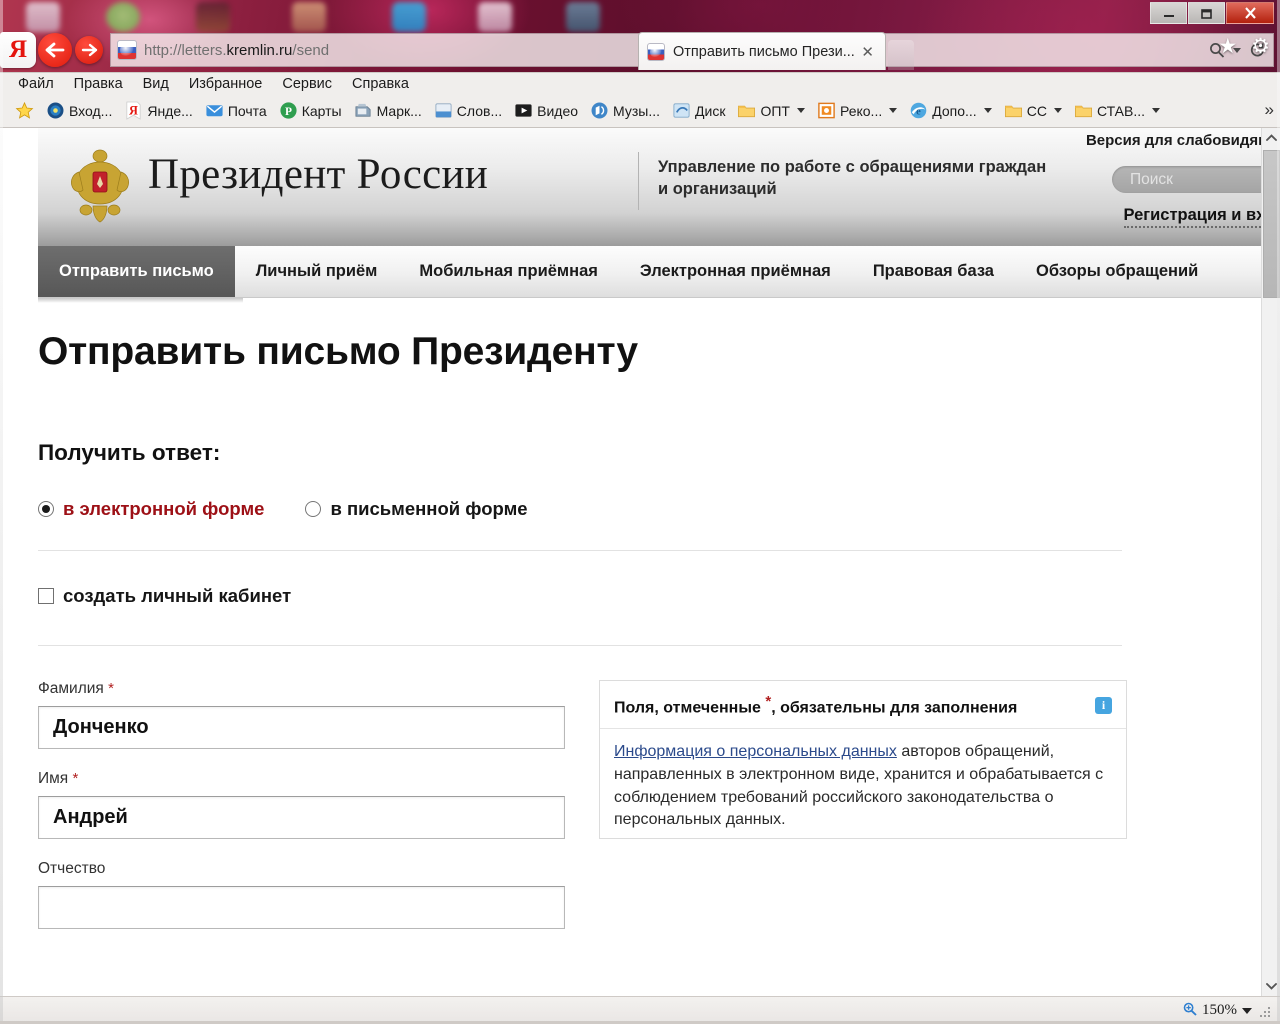 This screenshot has width=1280, height=1024. Describe the element at coordinates (46, 596) in the screenshot. I see `checkbox-icon` at that location.